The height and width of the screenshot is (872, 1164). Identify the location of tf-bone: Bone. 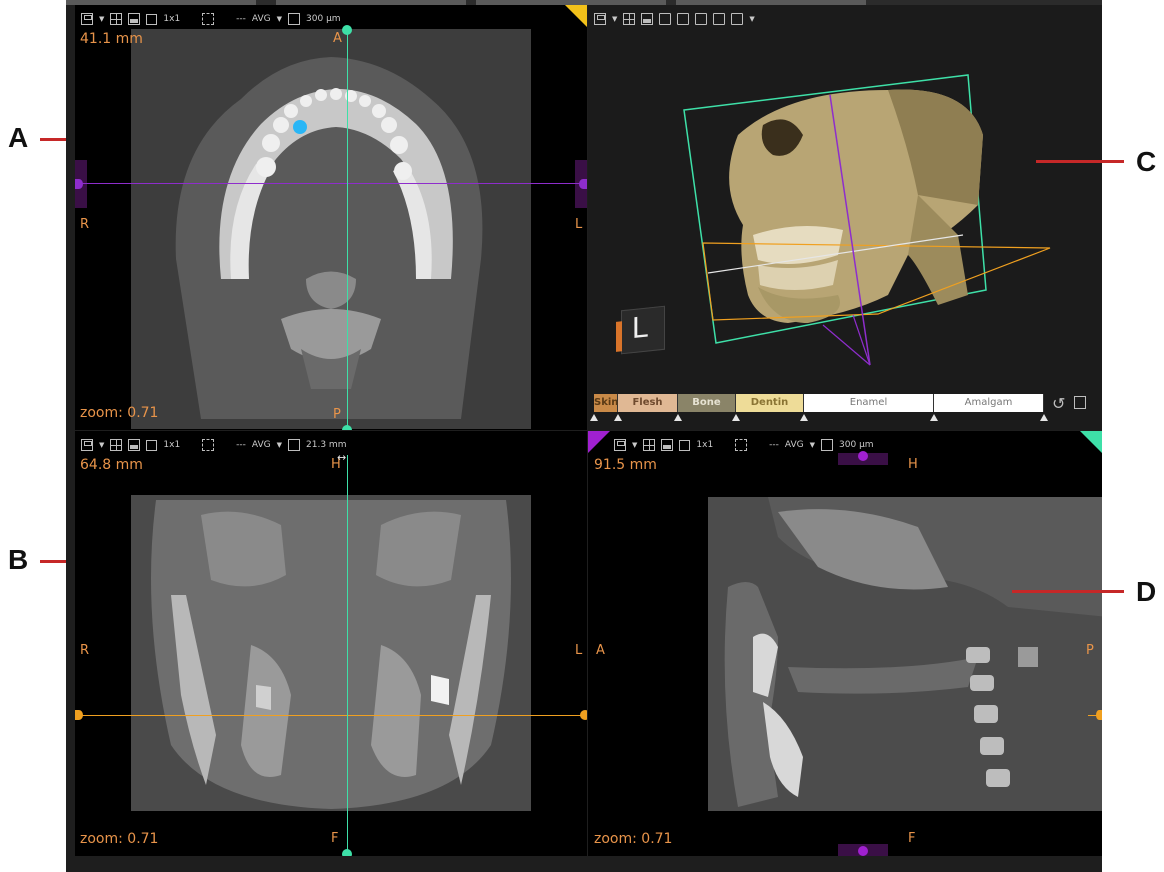
(707, 403).